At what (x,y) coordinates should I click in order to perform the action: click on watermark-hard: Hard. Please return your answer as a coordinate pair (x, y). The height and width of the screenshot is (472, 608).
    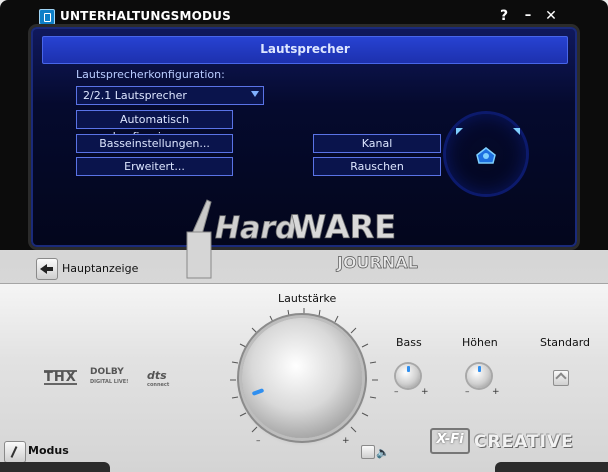
    Looking at the image, I should click on (256, 228).